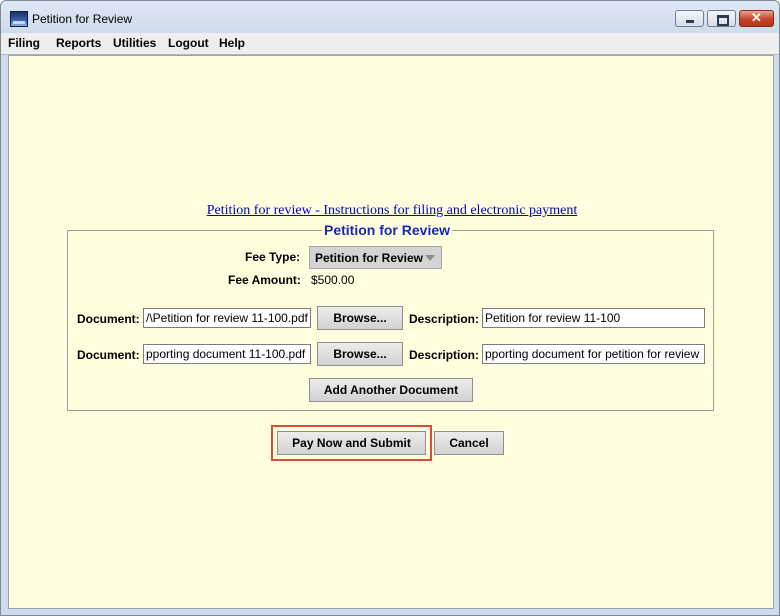  I want to click on fee-type-value: Petition for Review, so click(369, 258).